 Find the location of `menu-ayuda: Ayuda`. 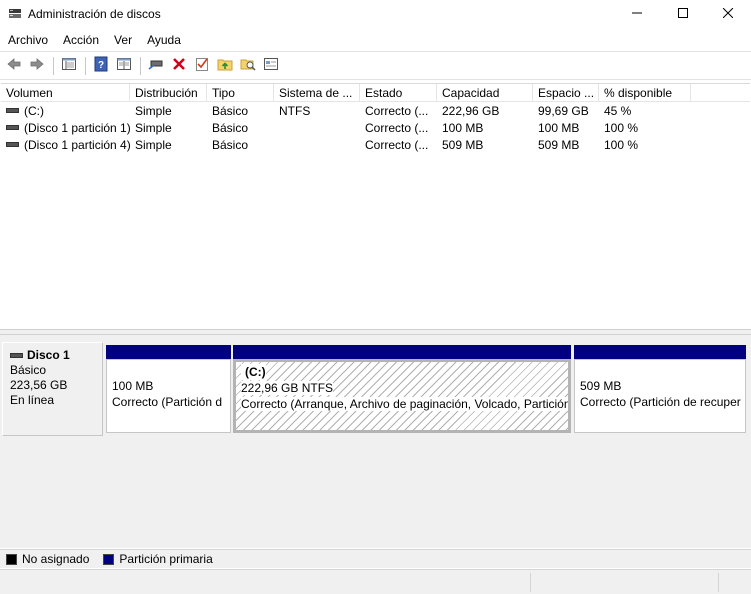

menu-ayuda: Ayuda is located at coordinates (163, 40).